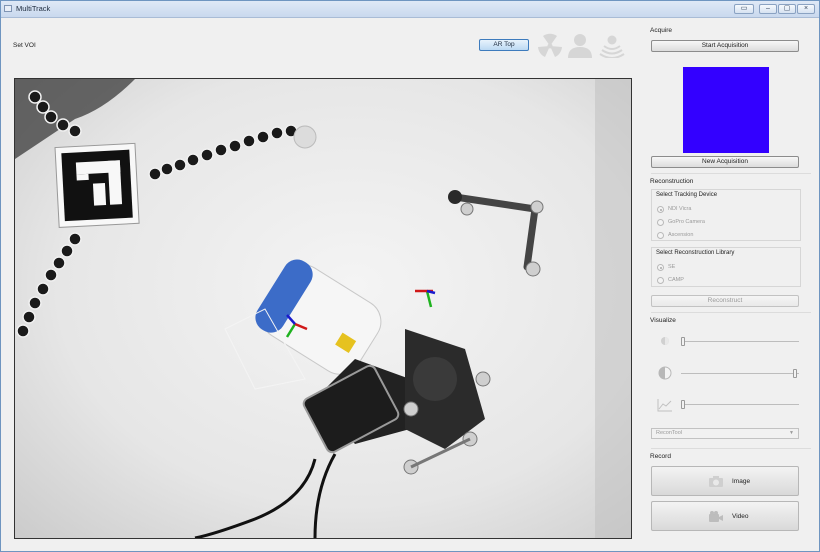  What do you see at coordinates (695, 253) in the screenshot?
I see `library-group-title: Select Reconstruction Library` at bounding box center [695, 253].